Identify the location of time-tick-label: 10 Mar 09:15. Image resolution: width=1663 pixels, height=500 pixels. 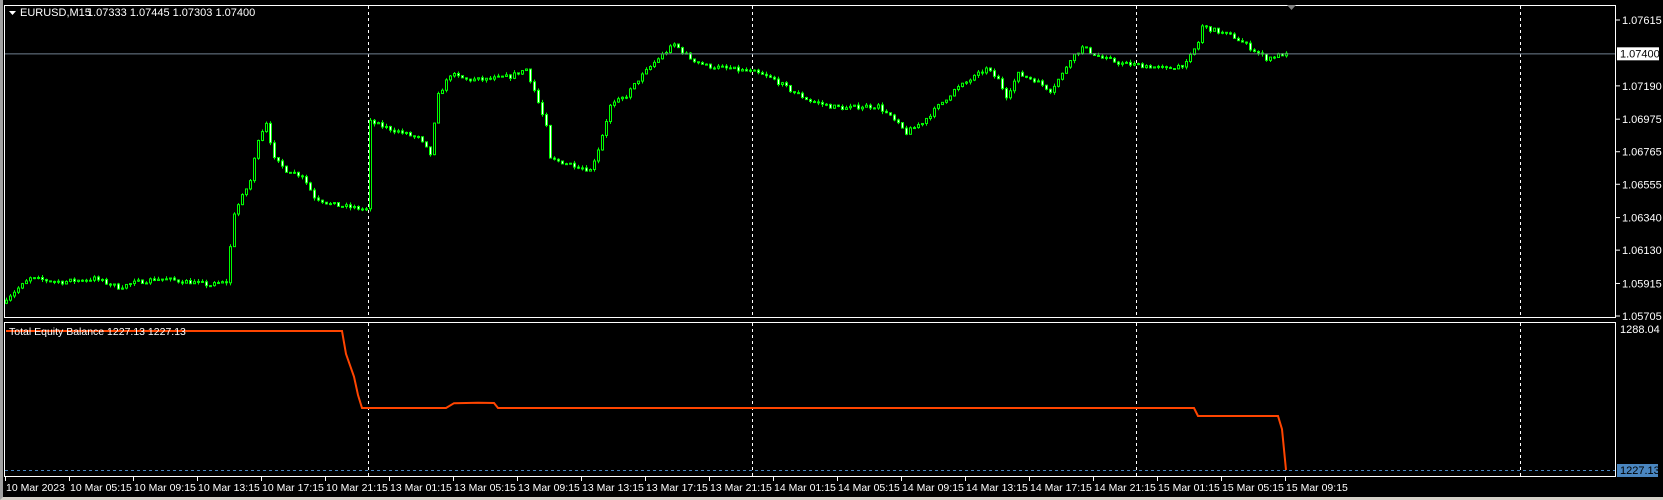
(165, 488).